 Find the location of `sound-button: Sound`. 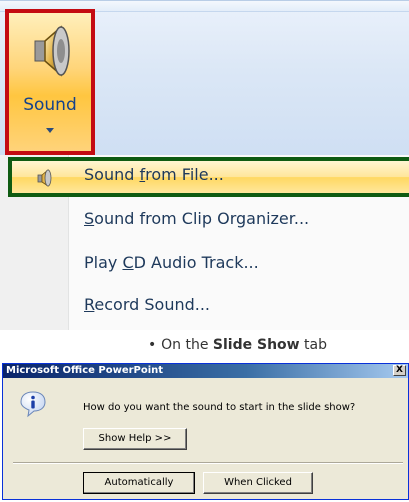

sound-button: Sound is located at coordinates (50, 82).